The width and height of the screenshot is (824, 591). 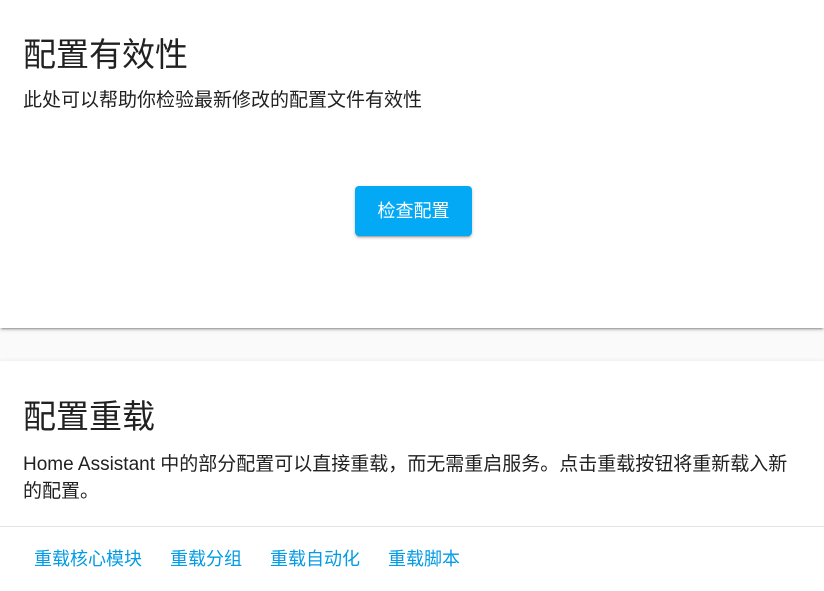 I want to click on config-reload-title: 配置重载, so click(x=89, y=416).